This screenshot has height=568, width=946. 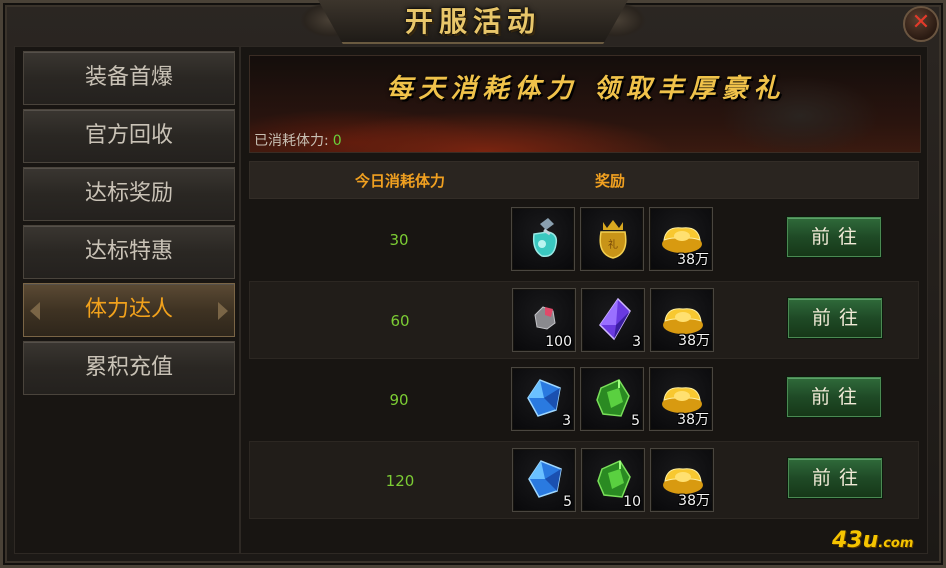 I want to click on table-row: 120 5 10 38万 前往, so click(x=584, y=480).